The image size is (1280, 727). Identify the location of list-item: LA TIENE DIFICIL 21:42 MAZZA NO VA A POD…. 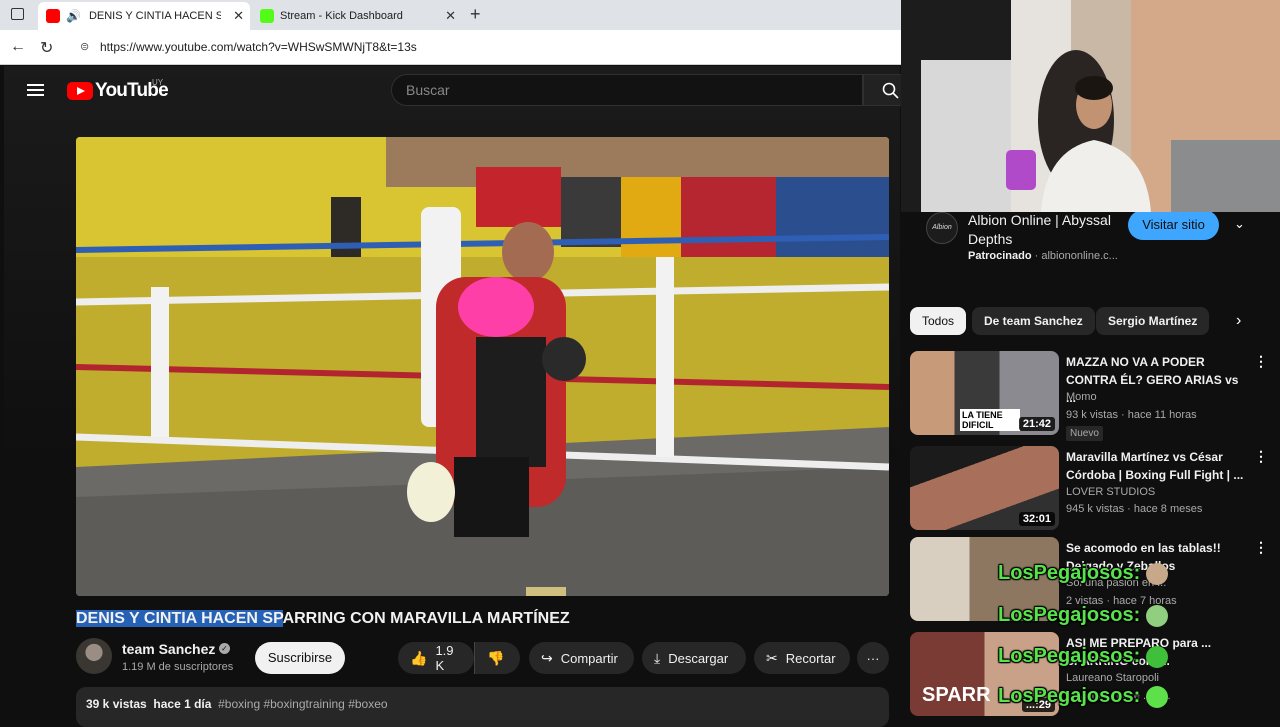
(1090, 396).